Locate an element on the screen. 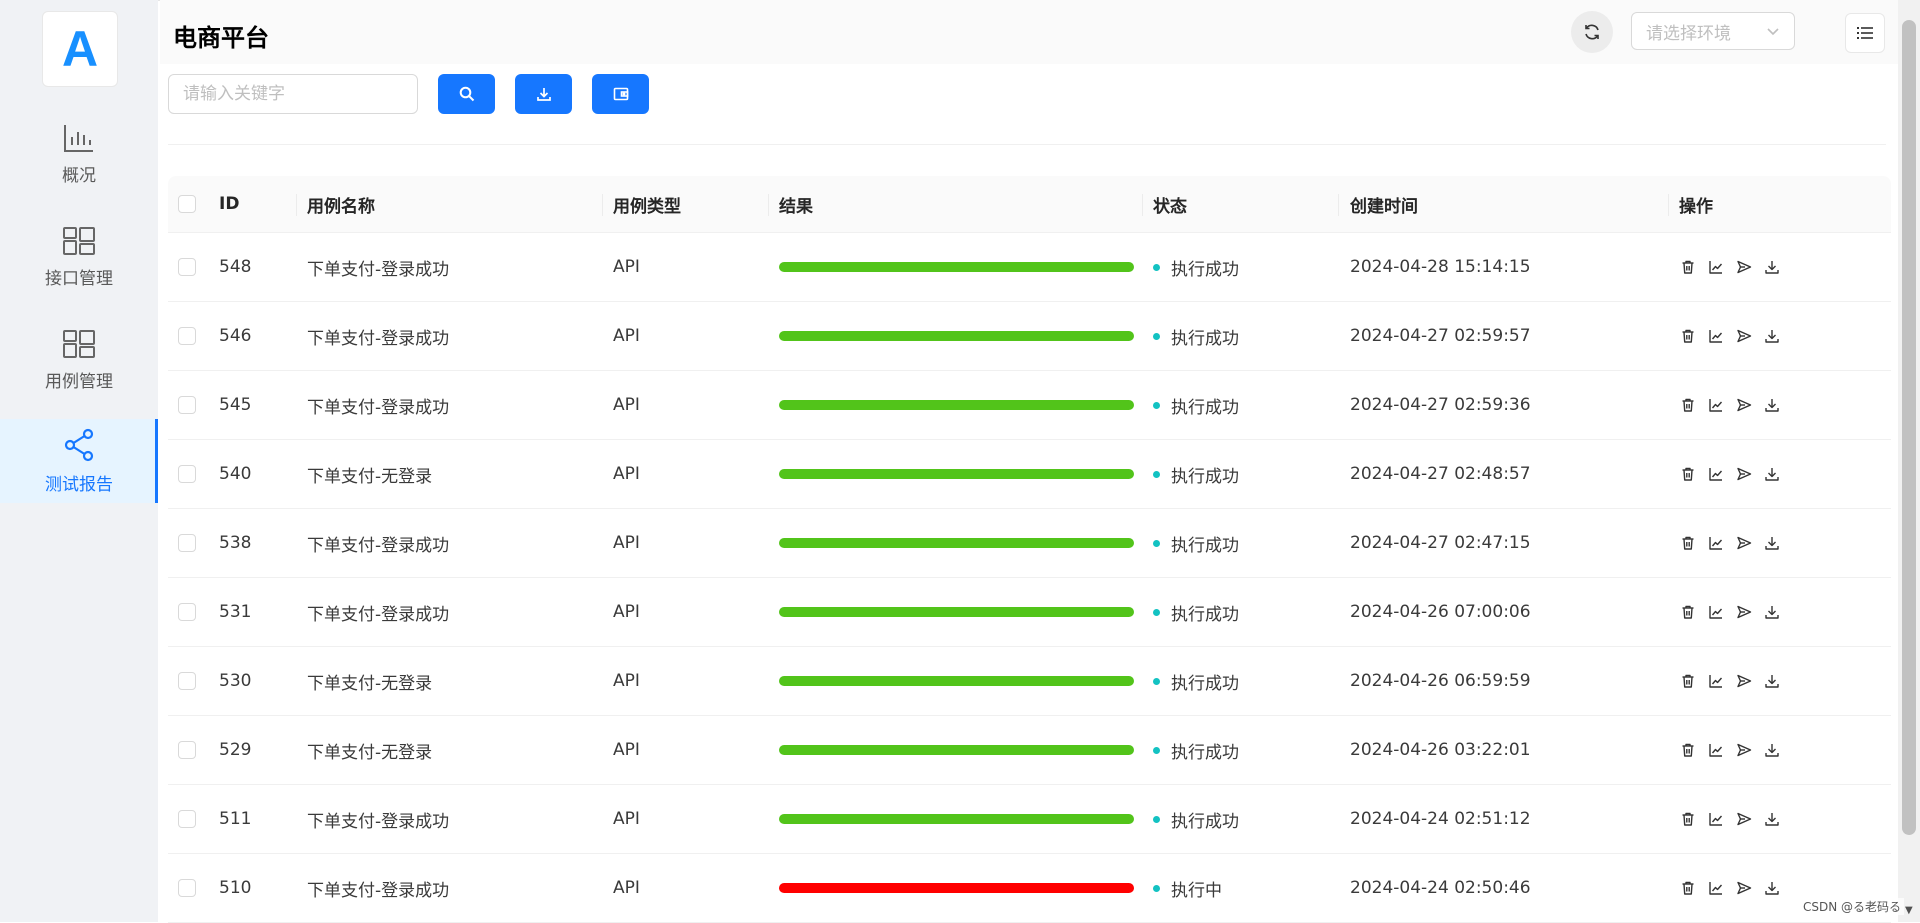 The width and height of the screenshot is (1920, 923). download-icon is located at coordinates (1771, 819).